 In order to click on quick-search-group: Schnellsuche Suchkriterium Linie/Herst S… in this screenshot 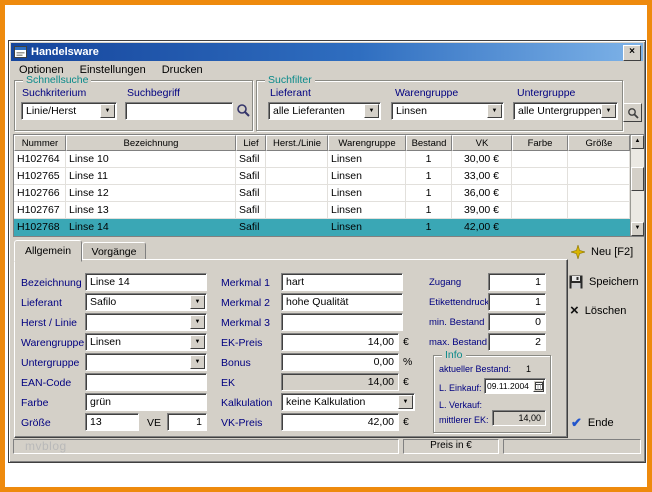, I will do `click(133, 102)`.